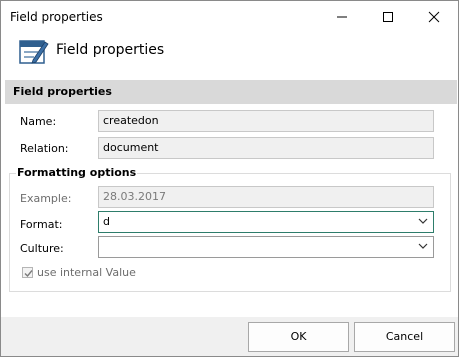  I want to click on checkmark-icon, so click(28, 274).